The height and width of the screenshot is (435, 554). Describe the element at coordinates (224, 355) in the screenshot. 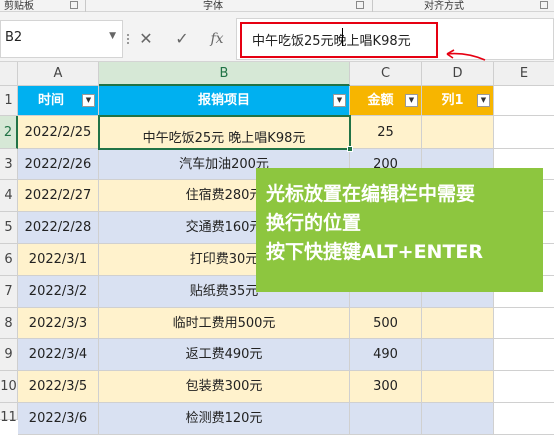

I see `item-cell: 返工费490元` at that location.